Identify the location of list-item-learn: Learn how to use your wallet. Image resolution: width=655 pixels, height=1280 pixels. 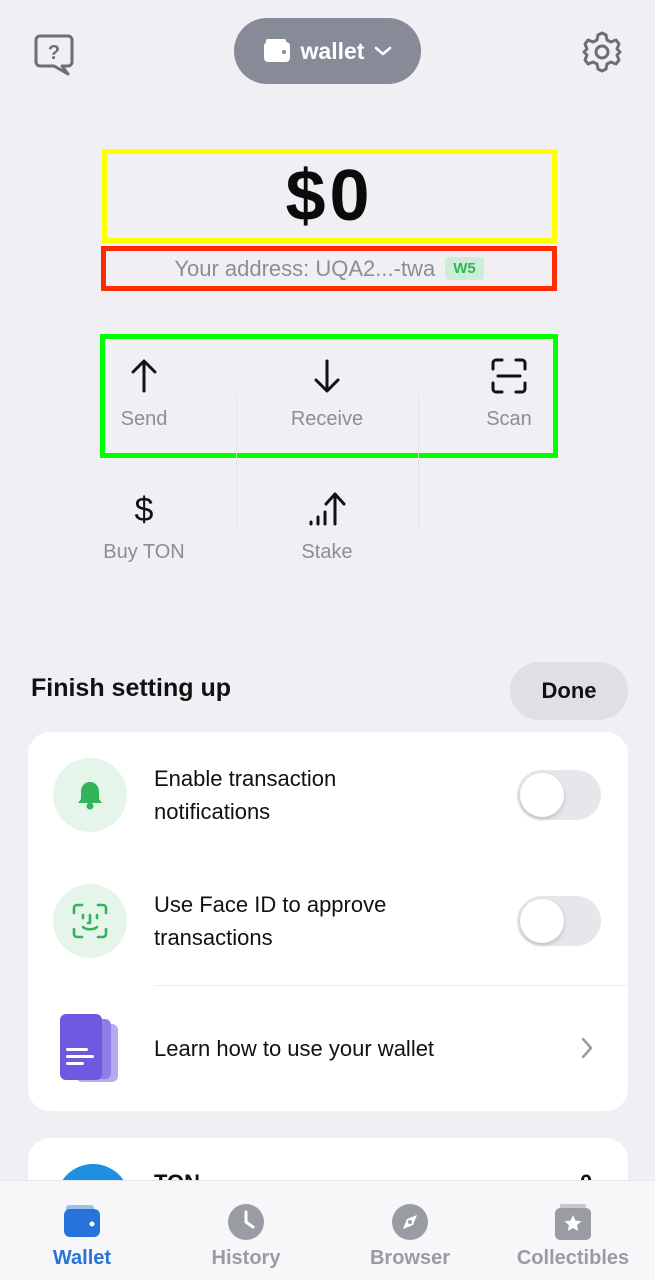
(328, 1048).